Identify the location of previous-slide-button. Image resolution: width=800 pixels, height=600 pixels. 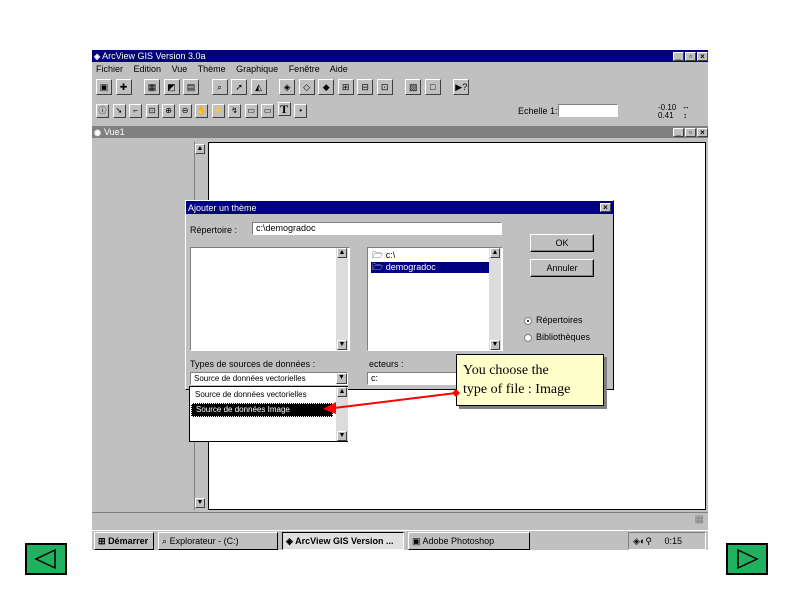
(46, 559).